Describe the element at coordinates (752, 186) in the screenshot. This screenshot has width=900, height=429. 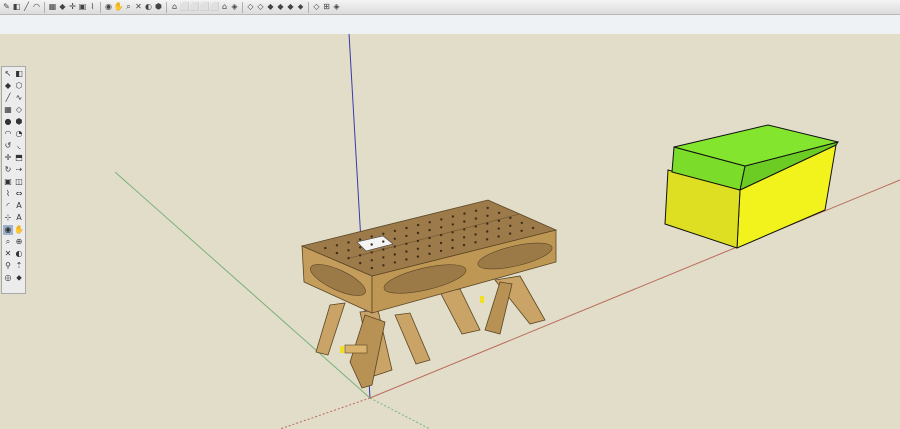
I see `box-model` at that location.